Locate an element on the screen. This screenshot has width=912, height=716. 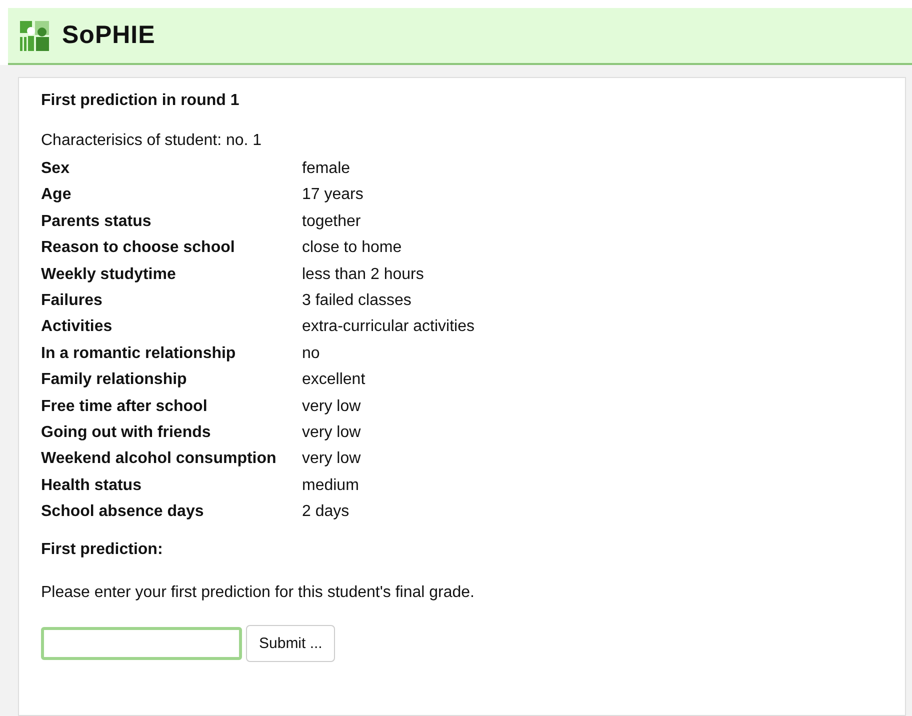
attribute-value: 3 failed classes is located at coordinates (357, 301).